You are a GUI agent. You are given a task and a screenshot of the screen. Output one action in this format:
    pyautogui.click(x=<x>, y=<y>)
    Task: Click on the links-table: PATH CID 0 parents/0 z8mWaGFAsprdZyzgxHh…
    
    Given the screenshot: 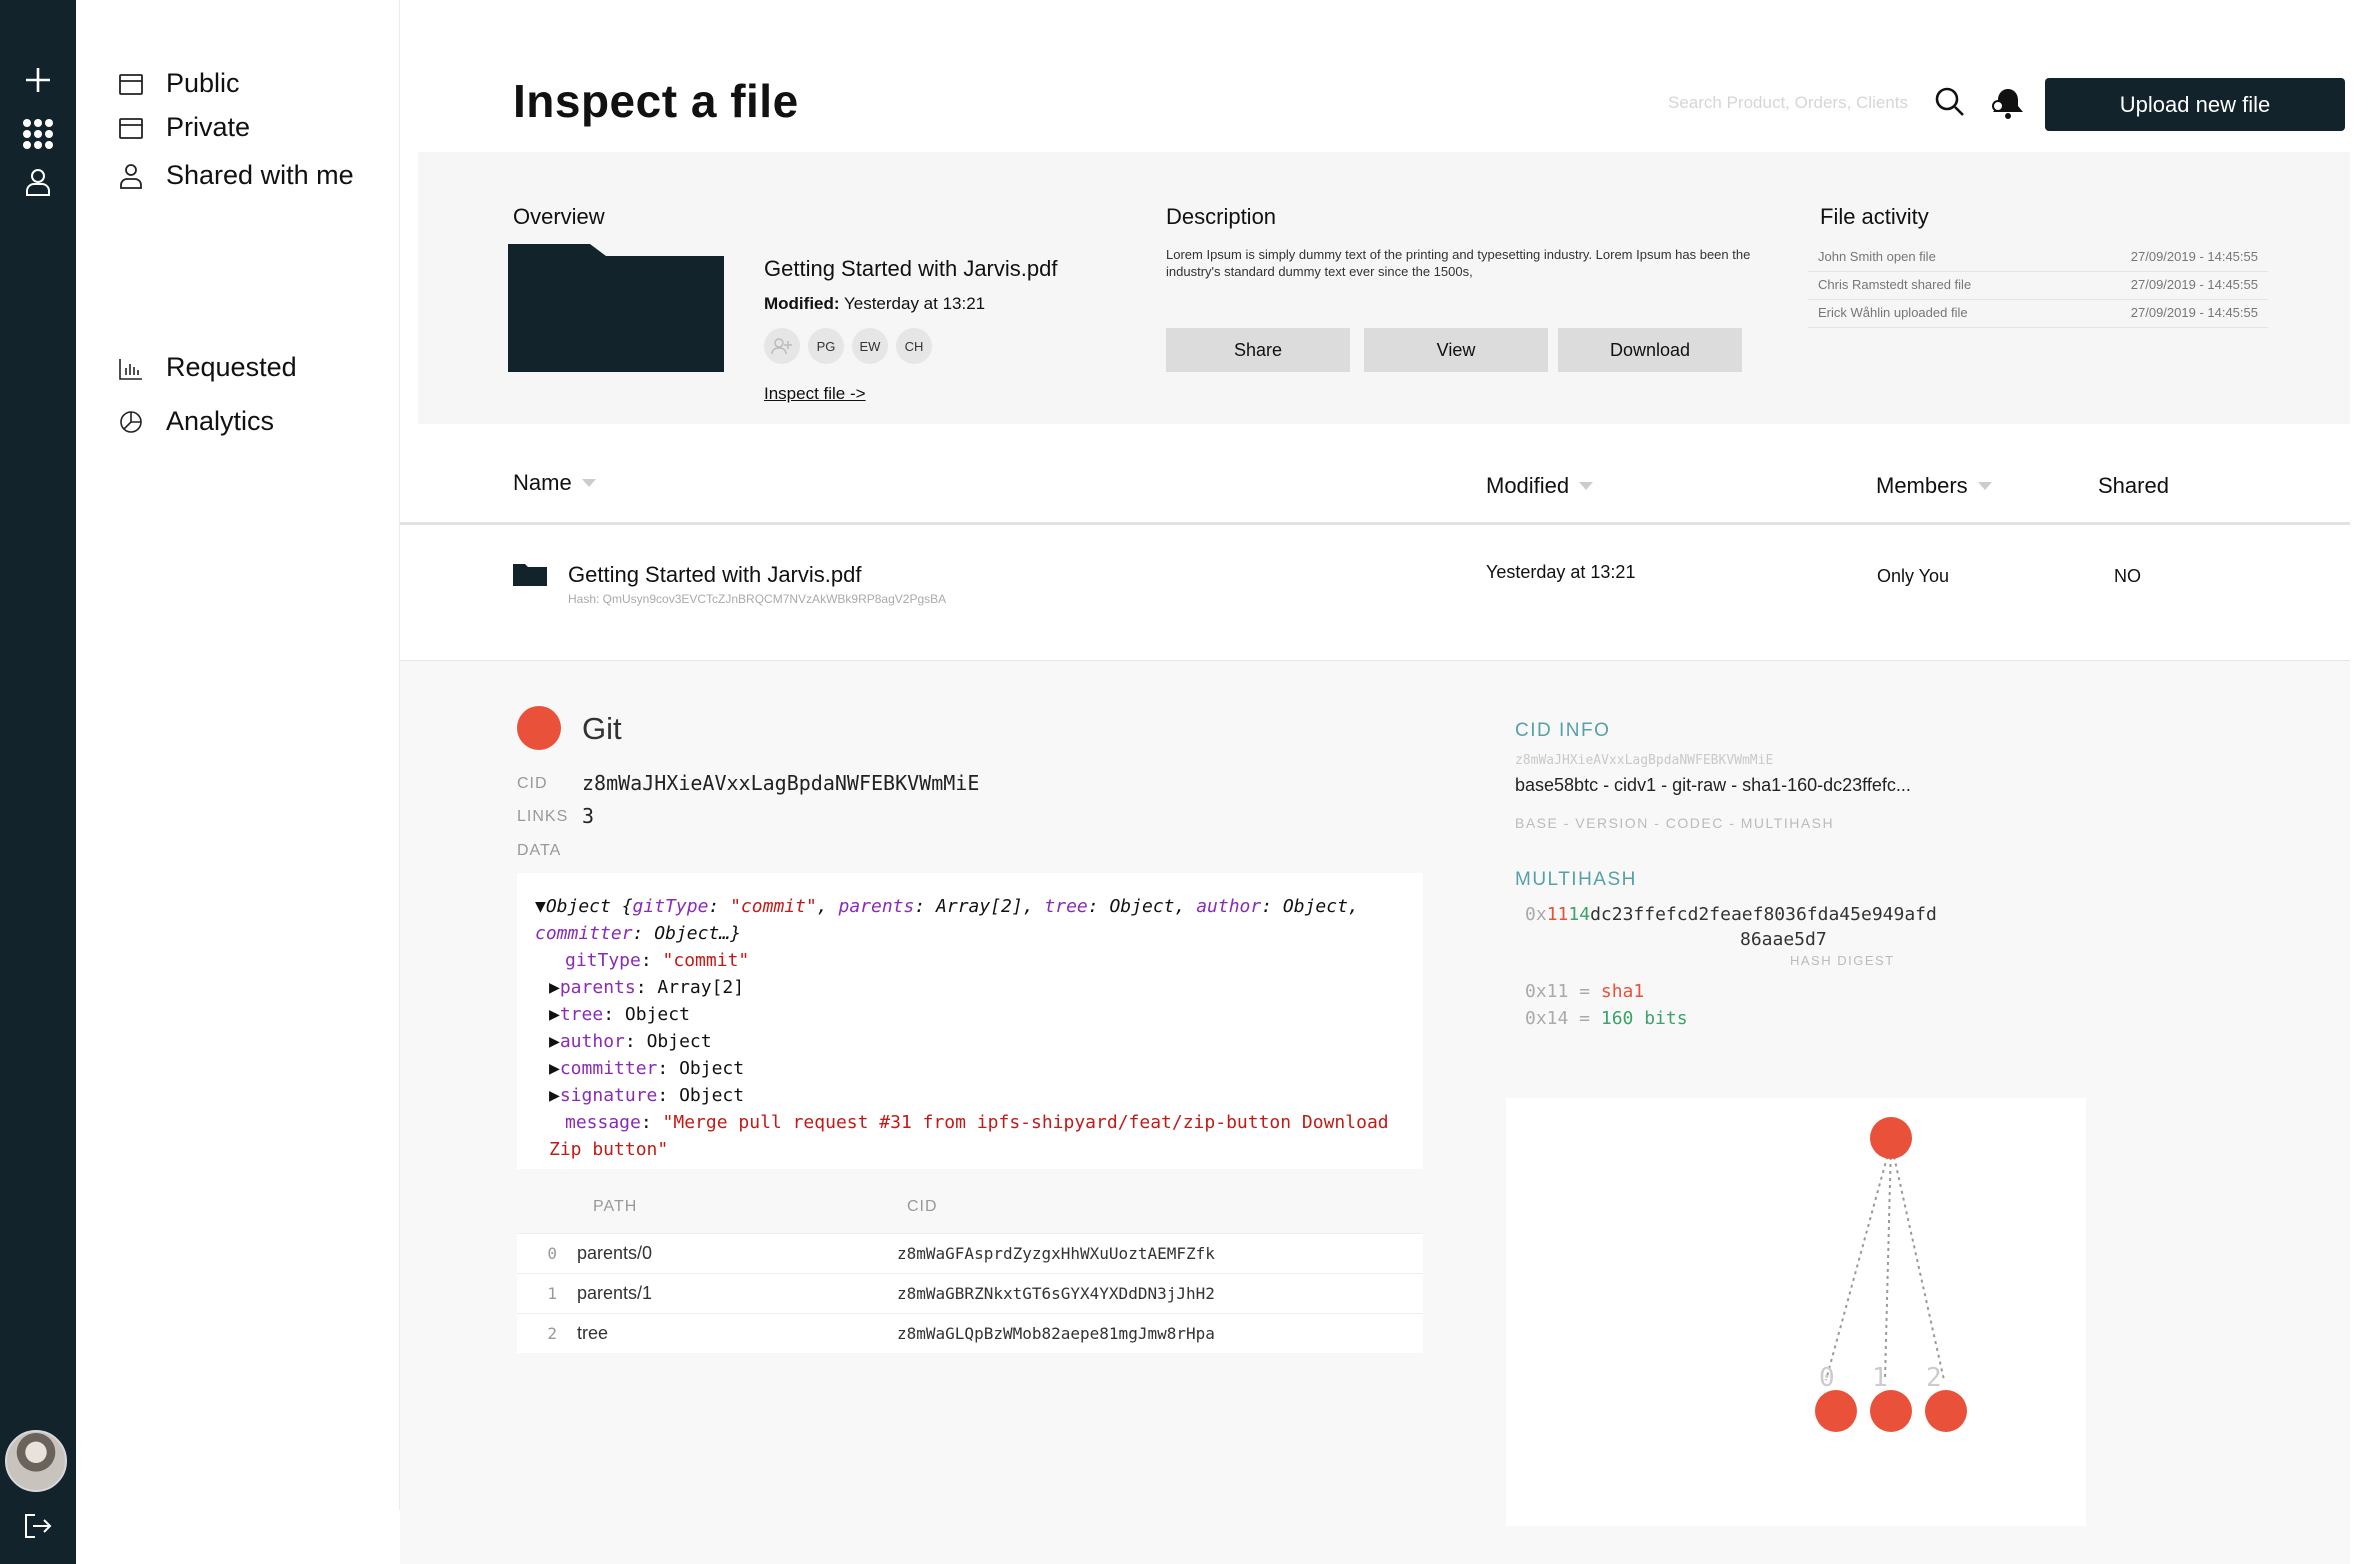 What is the action you would take?
    pyautogui.click(x=970, y=1267)
    